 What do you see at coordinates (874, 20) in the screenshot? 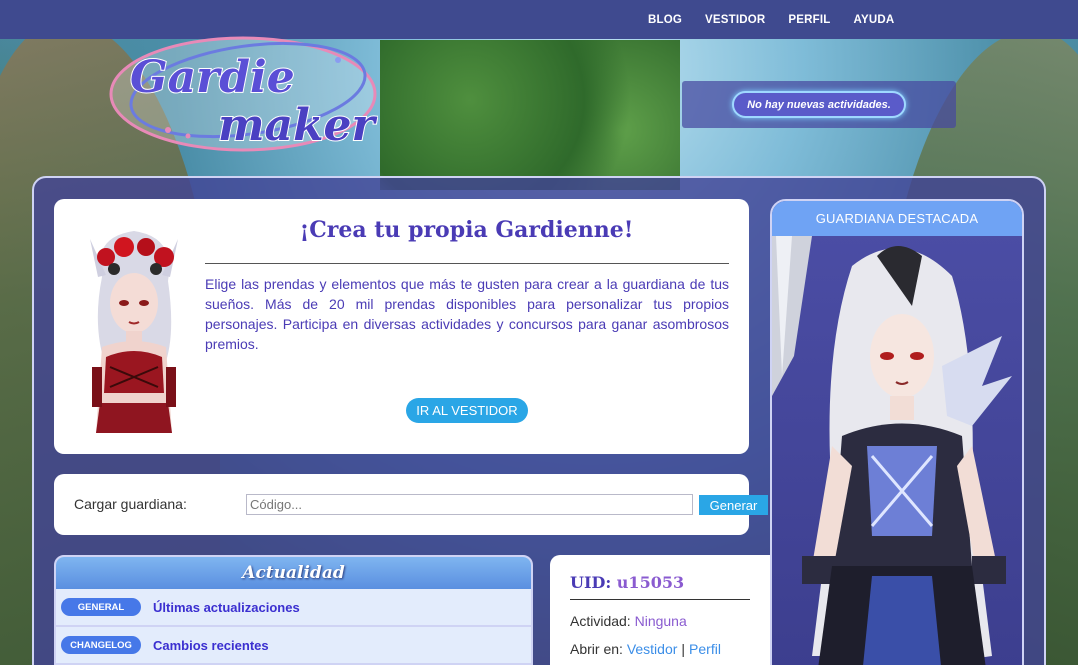
I see `nav-ayuda: AYUDA` at bounding box center [874, 20].